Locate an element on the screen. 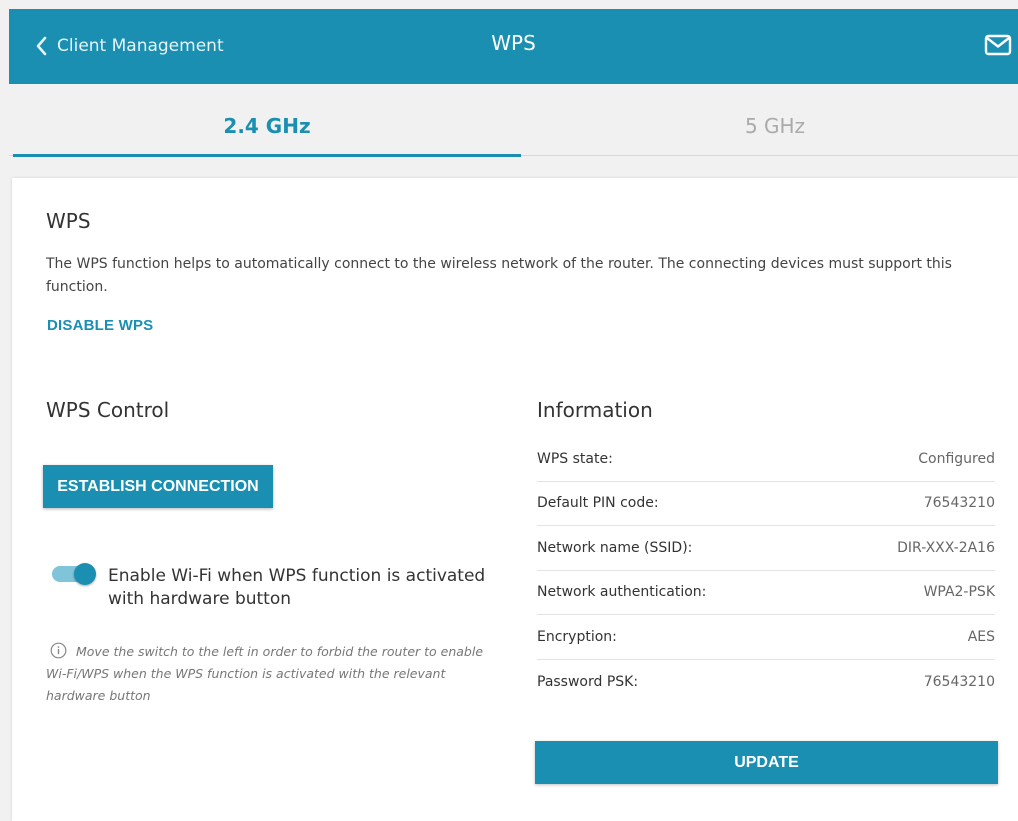 The width and height of the screenshot is (1018, 821). update-button: UPDATE is located at coordinates (766, 762).